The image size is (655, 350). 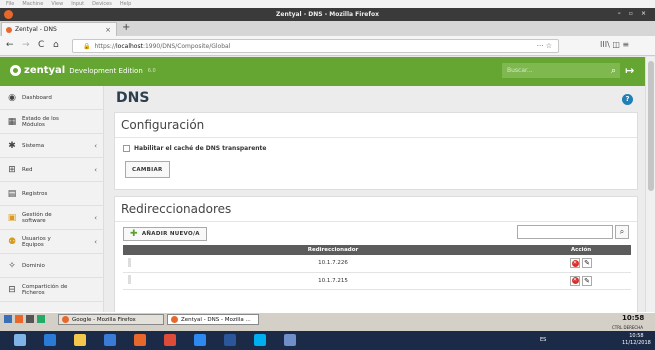 I want to click on edition-label: Development Edition, so click(x=106, y=70).